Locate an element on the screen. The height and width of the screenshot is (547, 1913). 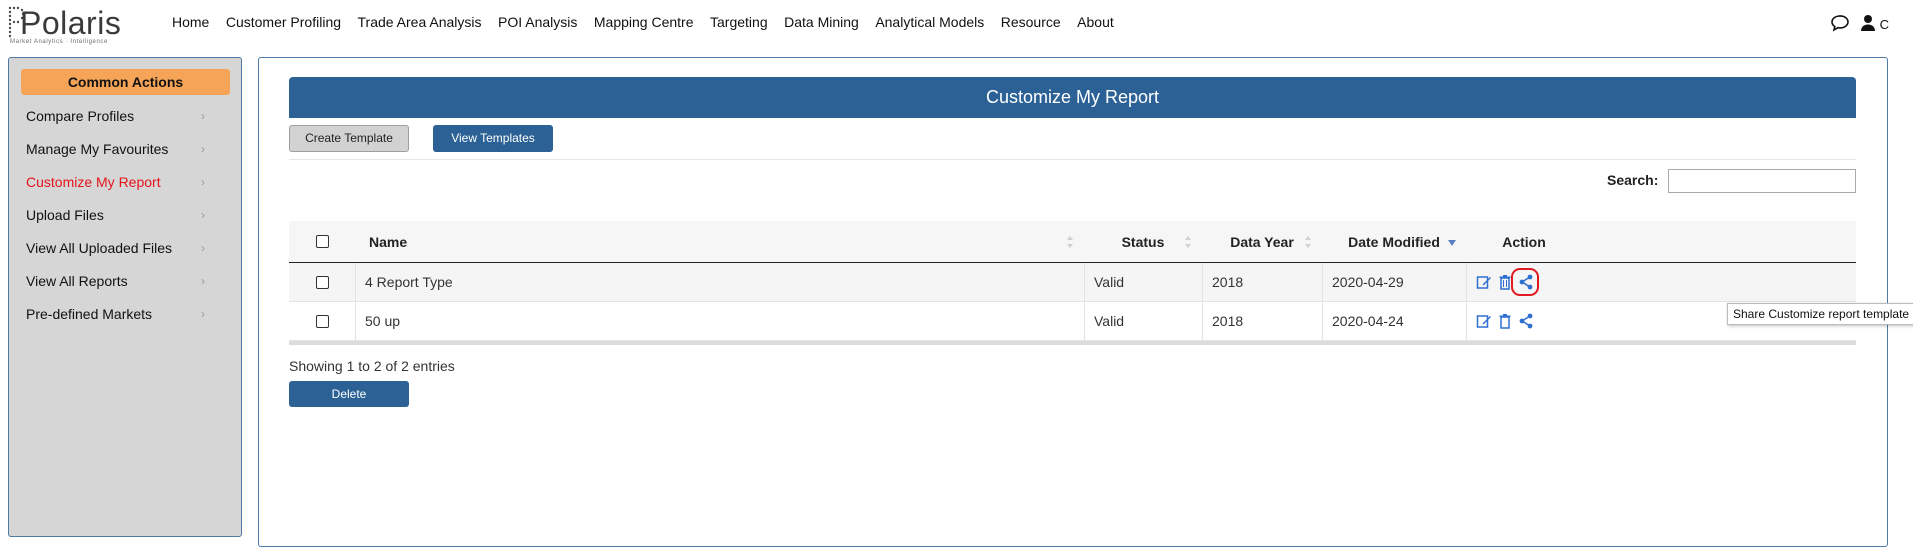
table-row: 4 Report Type Valid 2018 2020-04-29 is located at coordinates (1072, 282).